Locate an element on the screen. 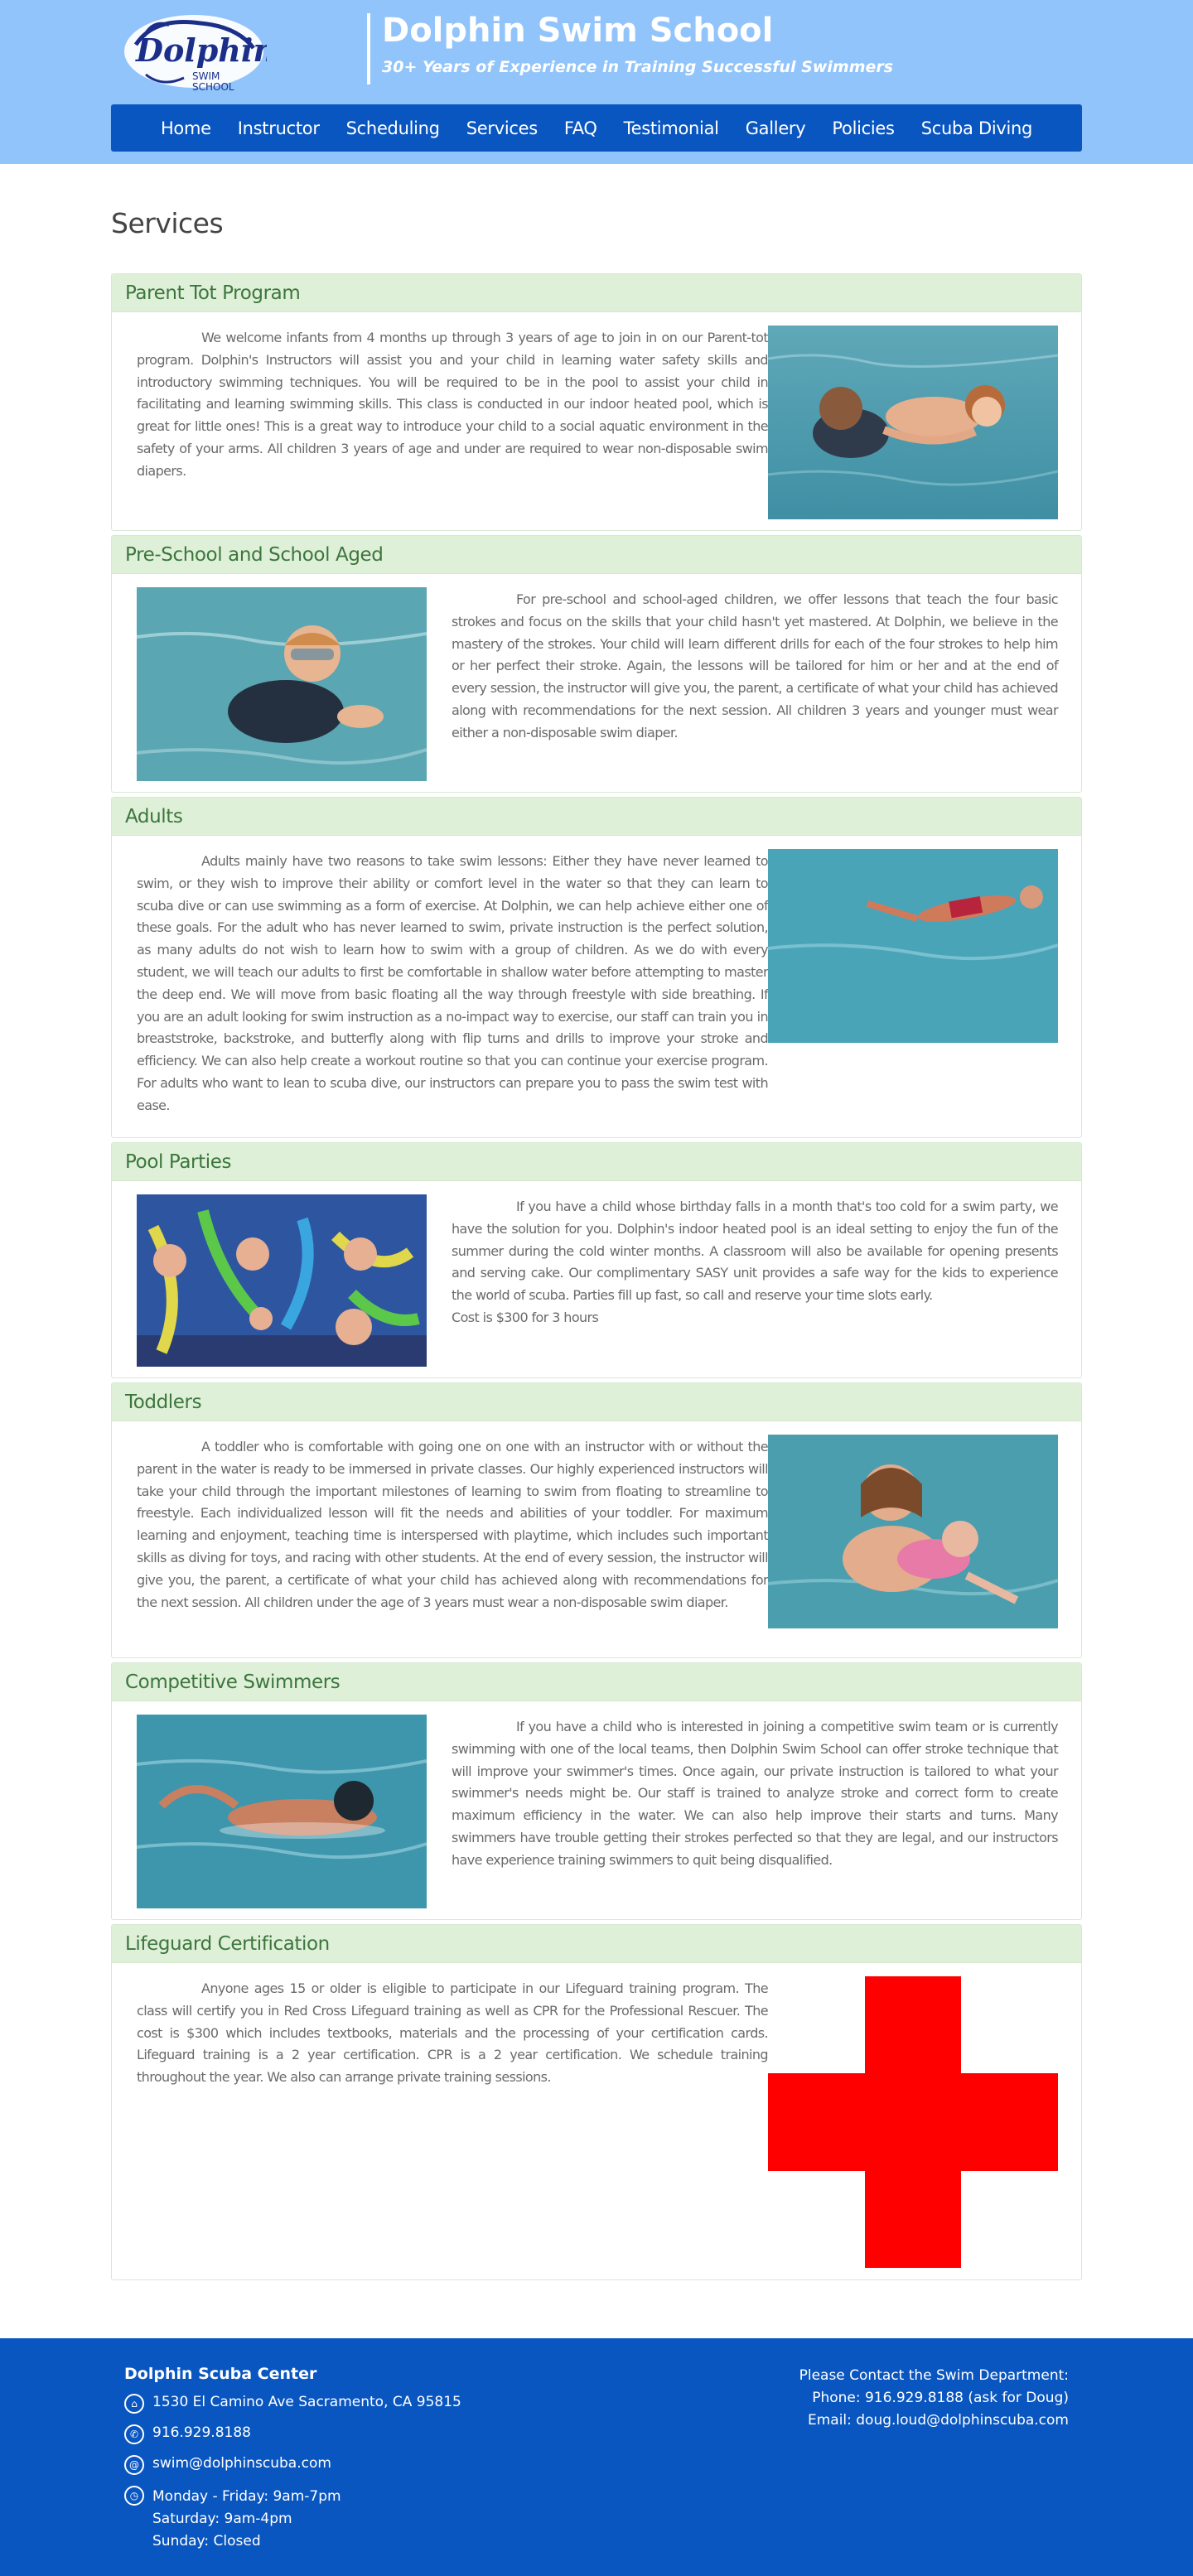  nav-gallery: Gallery is located at coordinates (776, 128).